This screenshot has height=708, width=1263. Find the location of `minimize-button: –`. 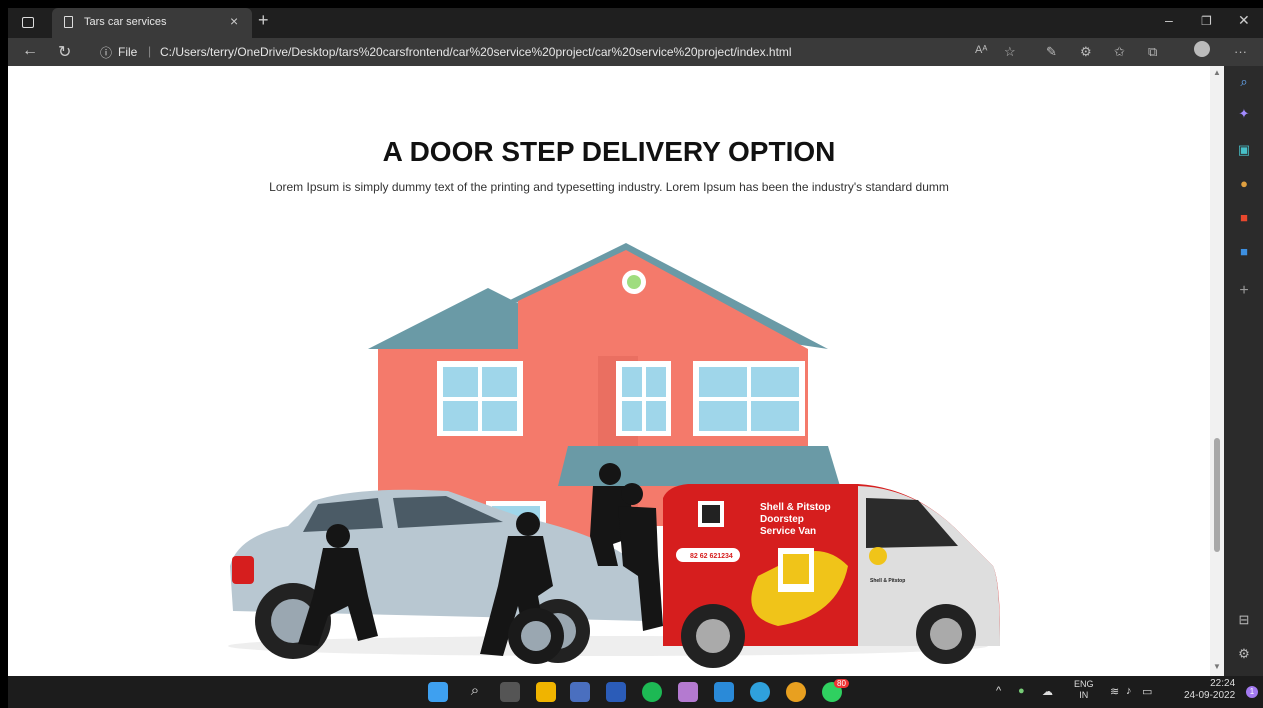

minimize-button: – is located at coordinates (1169, 20).